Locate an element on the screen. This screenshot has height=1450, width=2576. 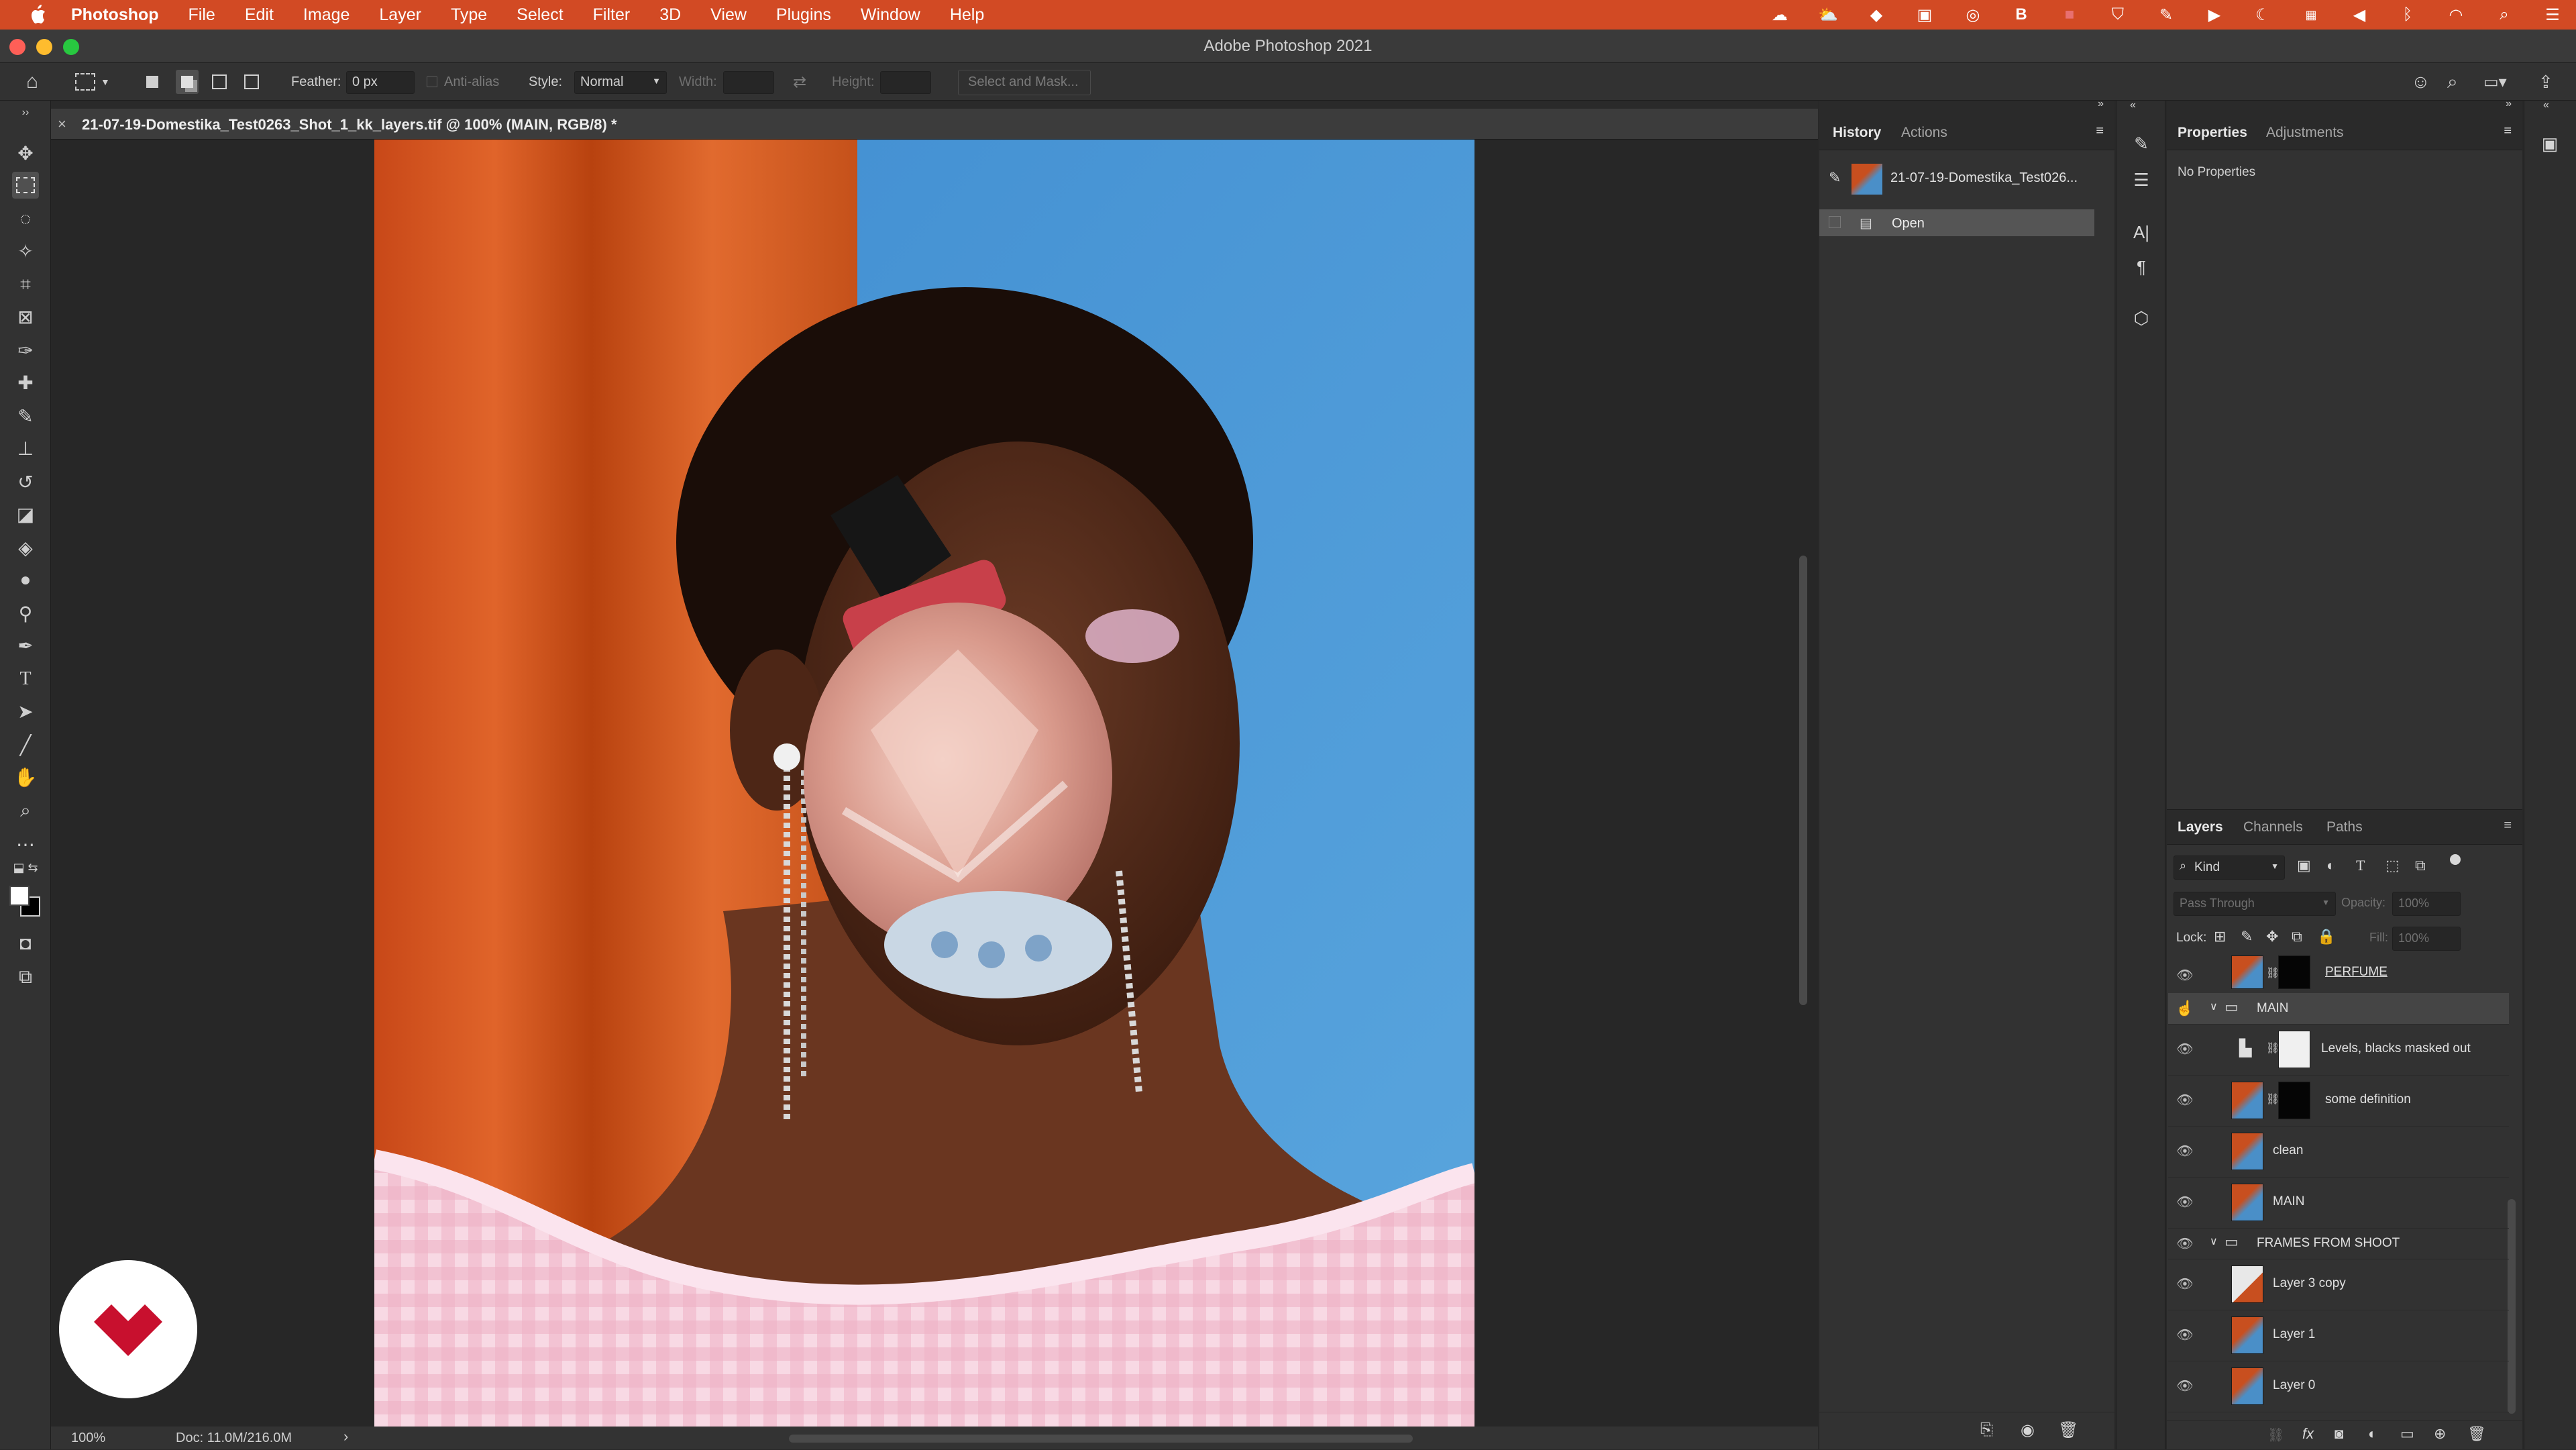
search-icon: ⌕ is located at coordinates (2504, 14).